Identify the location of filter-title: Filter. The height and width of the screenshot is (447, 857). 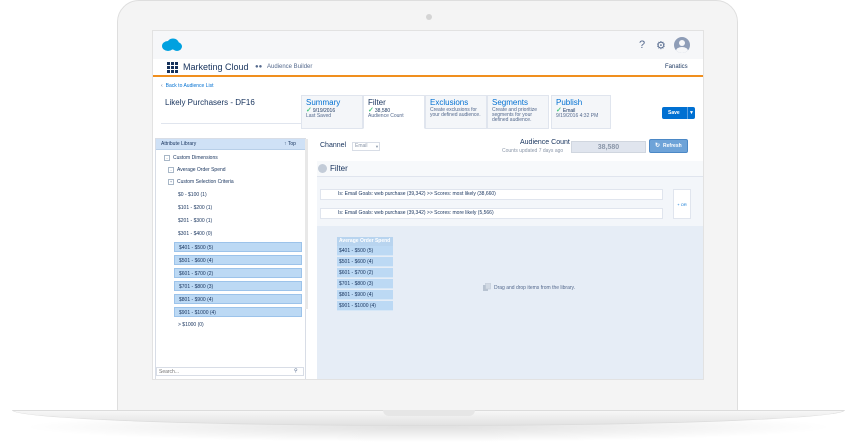
(339, 168).